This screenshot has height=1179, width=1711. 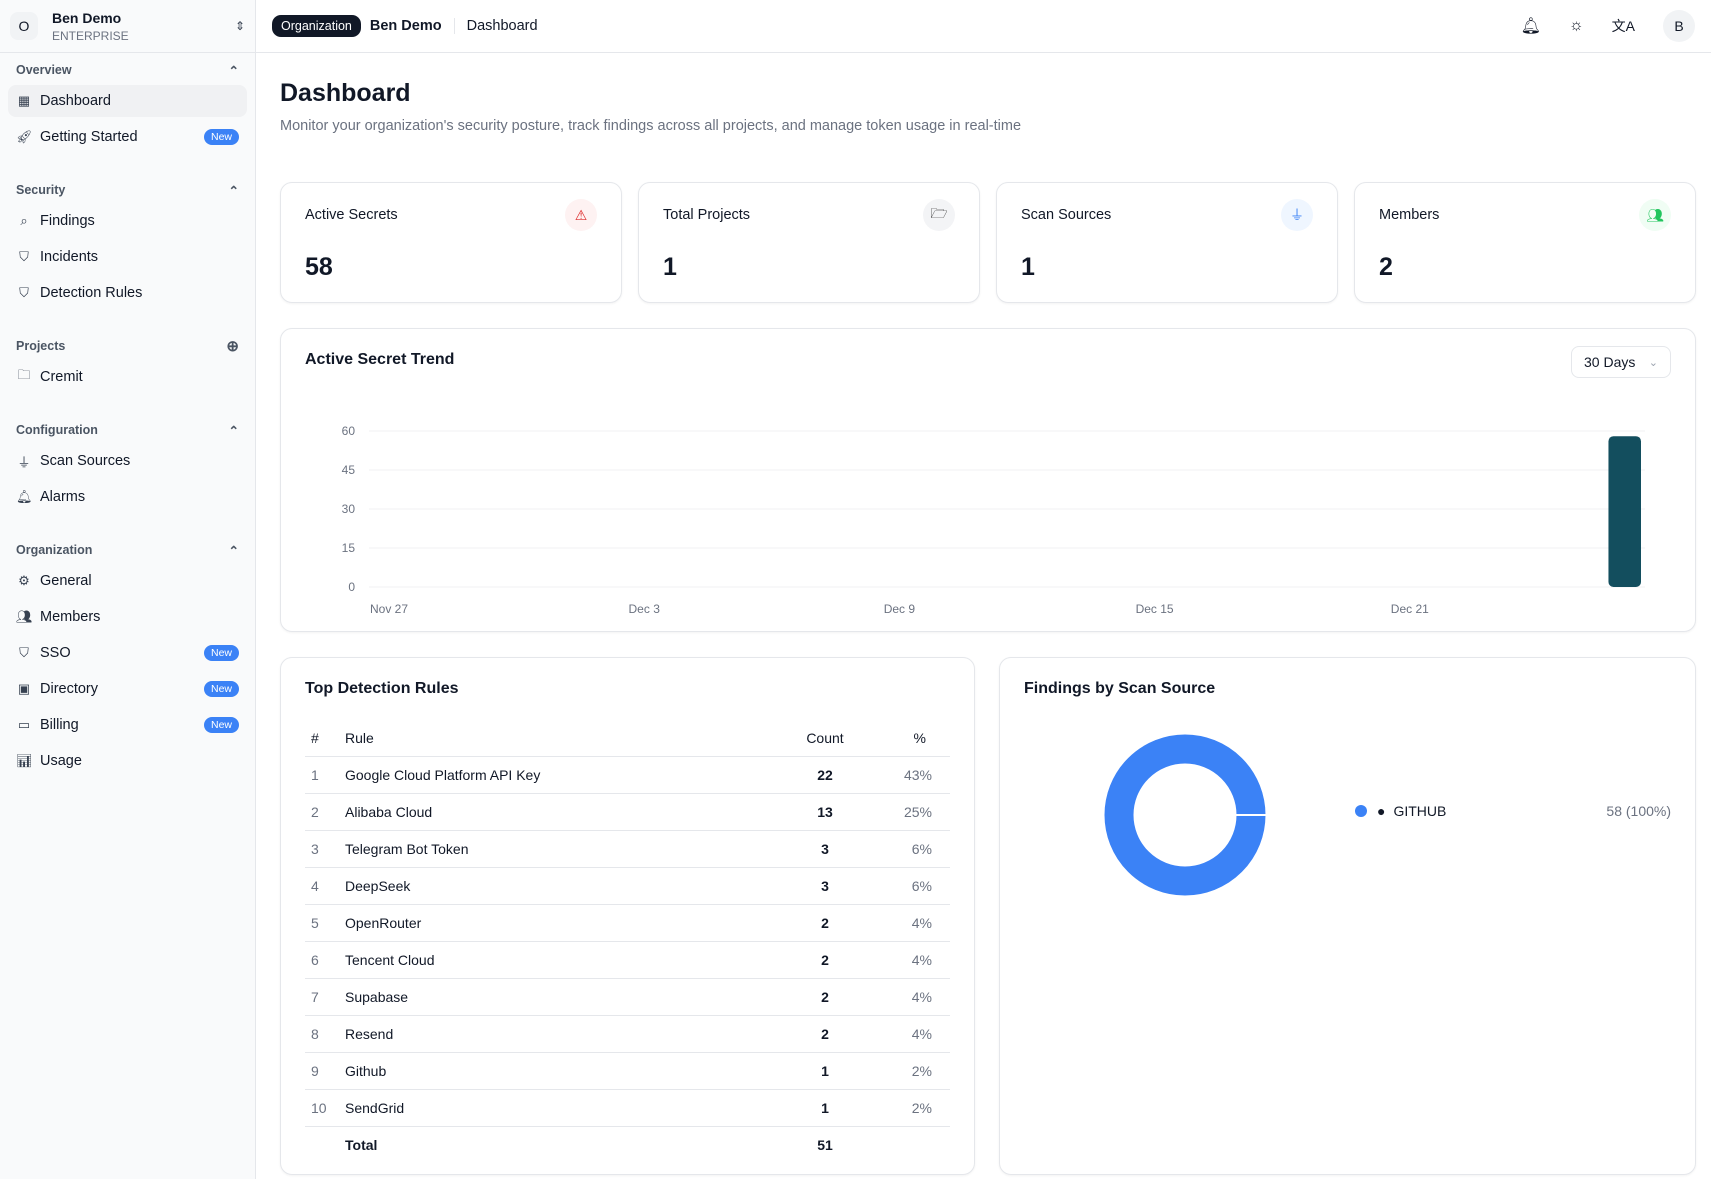 I want to click on table-row: 5 OpenRouter 2 4%, so click(x=627, y=923).